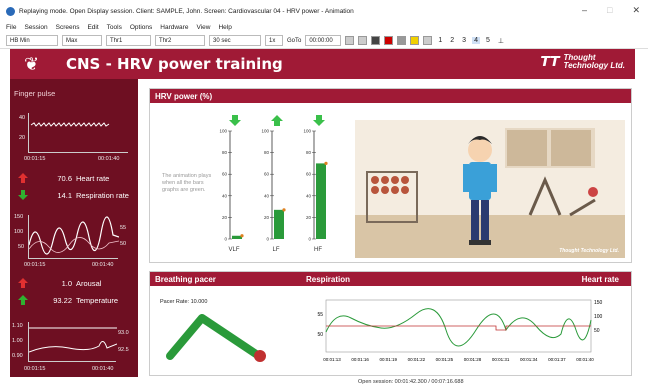  I want to click on hr-trace, so click(74, 235).